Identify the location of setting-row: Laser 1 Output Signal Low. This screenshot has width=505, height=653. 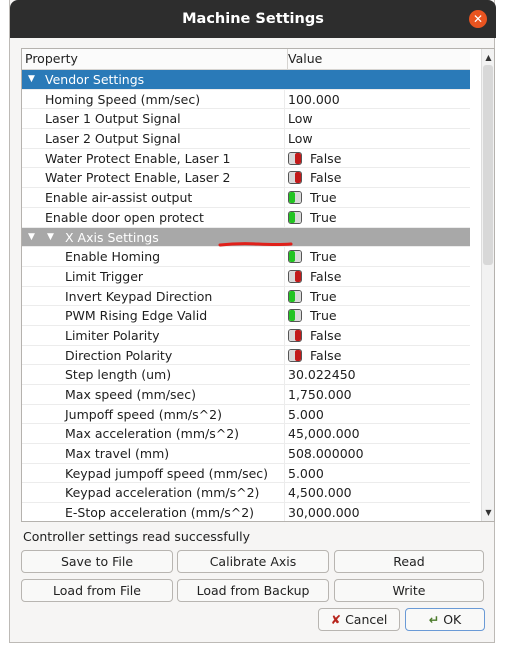
(246, 119).